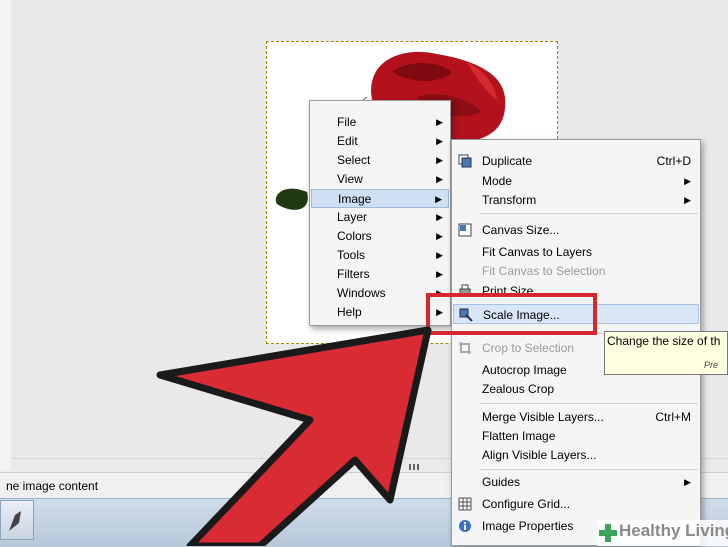  What do you see at coordinates (576, 252) in the screenshot?
I see `menu-item-fit-canvas-layers: Fit Canvas to Layers` at bounding box center [576, 252].